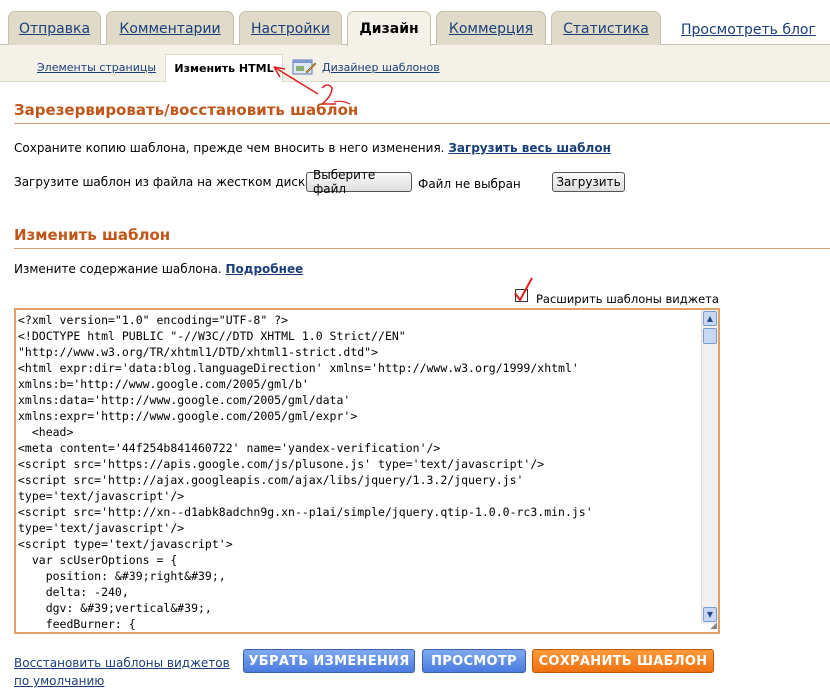 This screenshot has height=688, width=830. I want to click on edit-desc-text: Измените содержание шаблона., so click(118, 269).